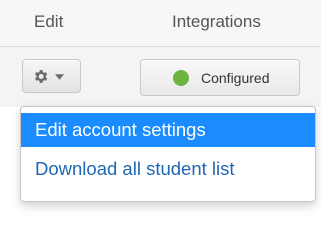 The width and height of the screenshot is (321, 240). I want to click on menu-item-edit-account-settings: Edit account settings, so click(168, 130).